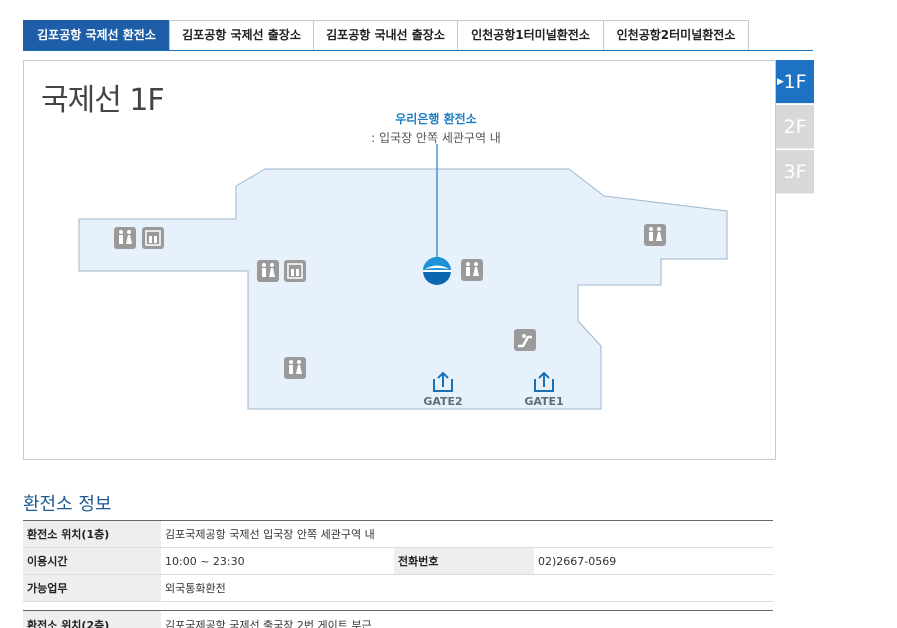  What do you see at coordinates (277, 561) in the screenshot?
I see `hours-value: 10:00 ~ 23:30` at bounding box center [277, 561].